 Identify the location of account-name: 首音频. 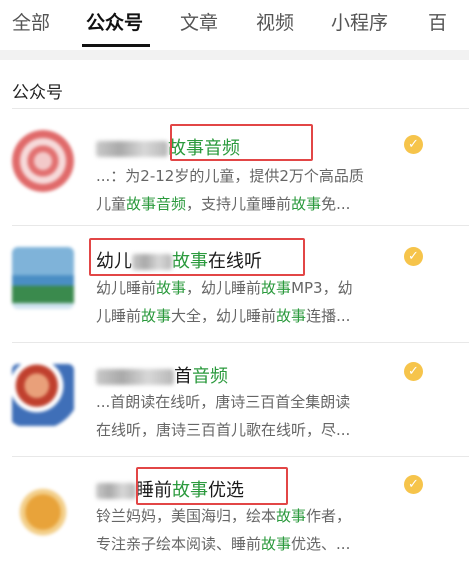
(162, 375).